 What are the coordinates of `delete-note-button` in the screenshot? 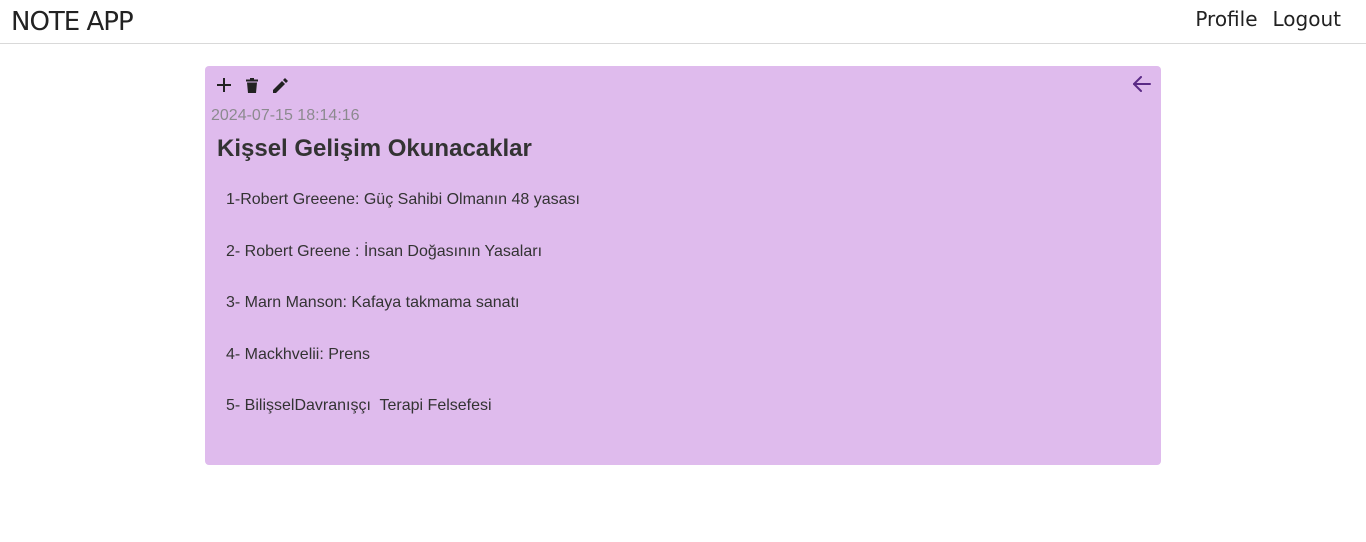 It's located at (252, 85).